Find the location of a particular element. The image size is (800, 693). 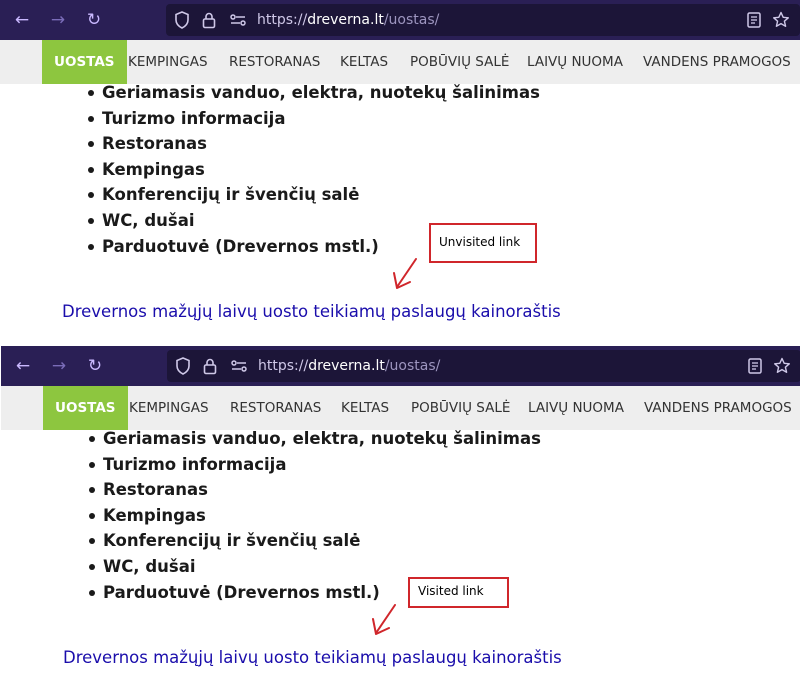

visited-link-callout: Visited link is located at coordinates (458, 592).